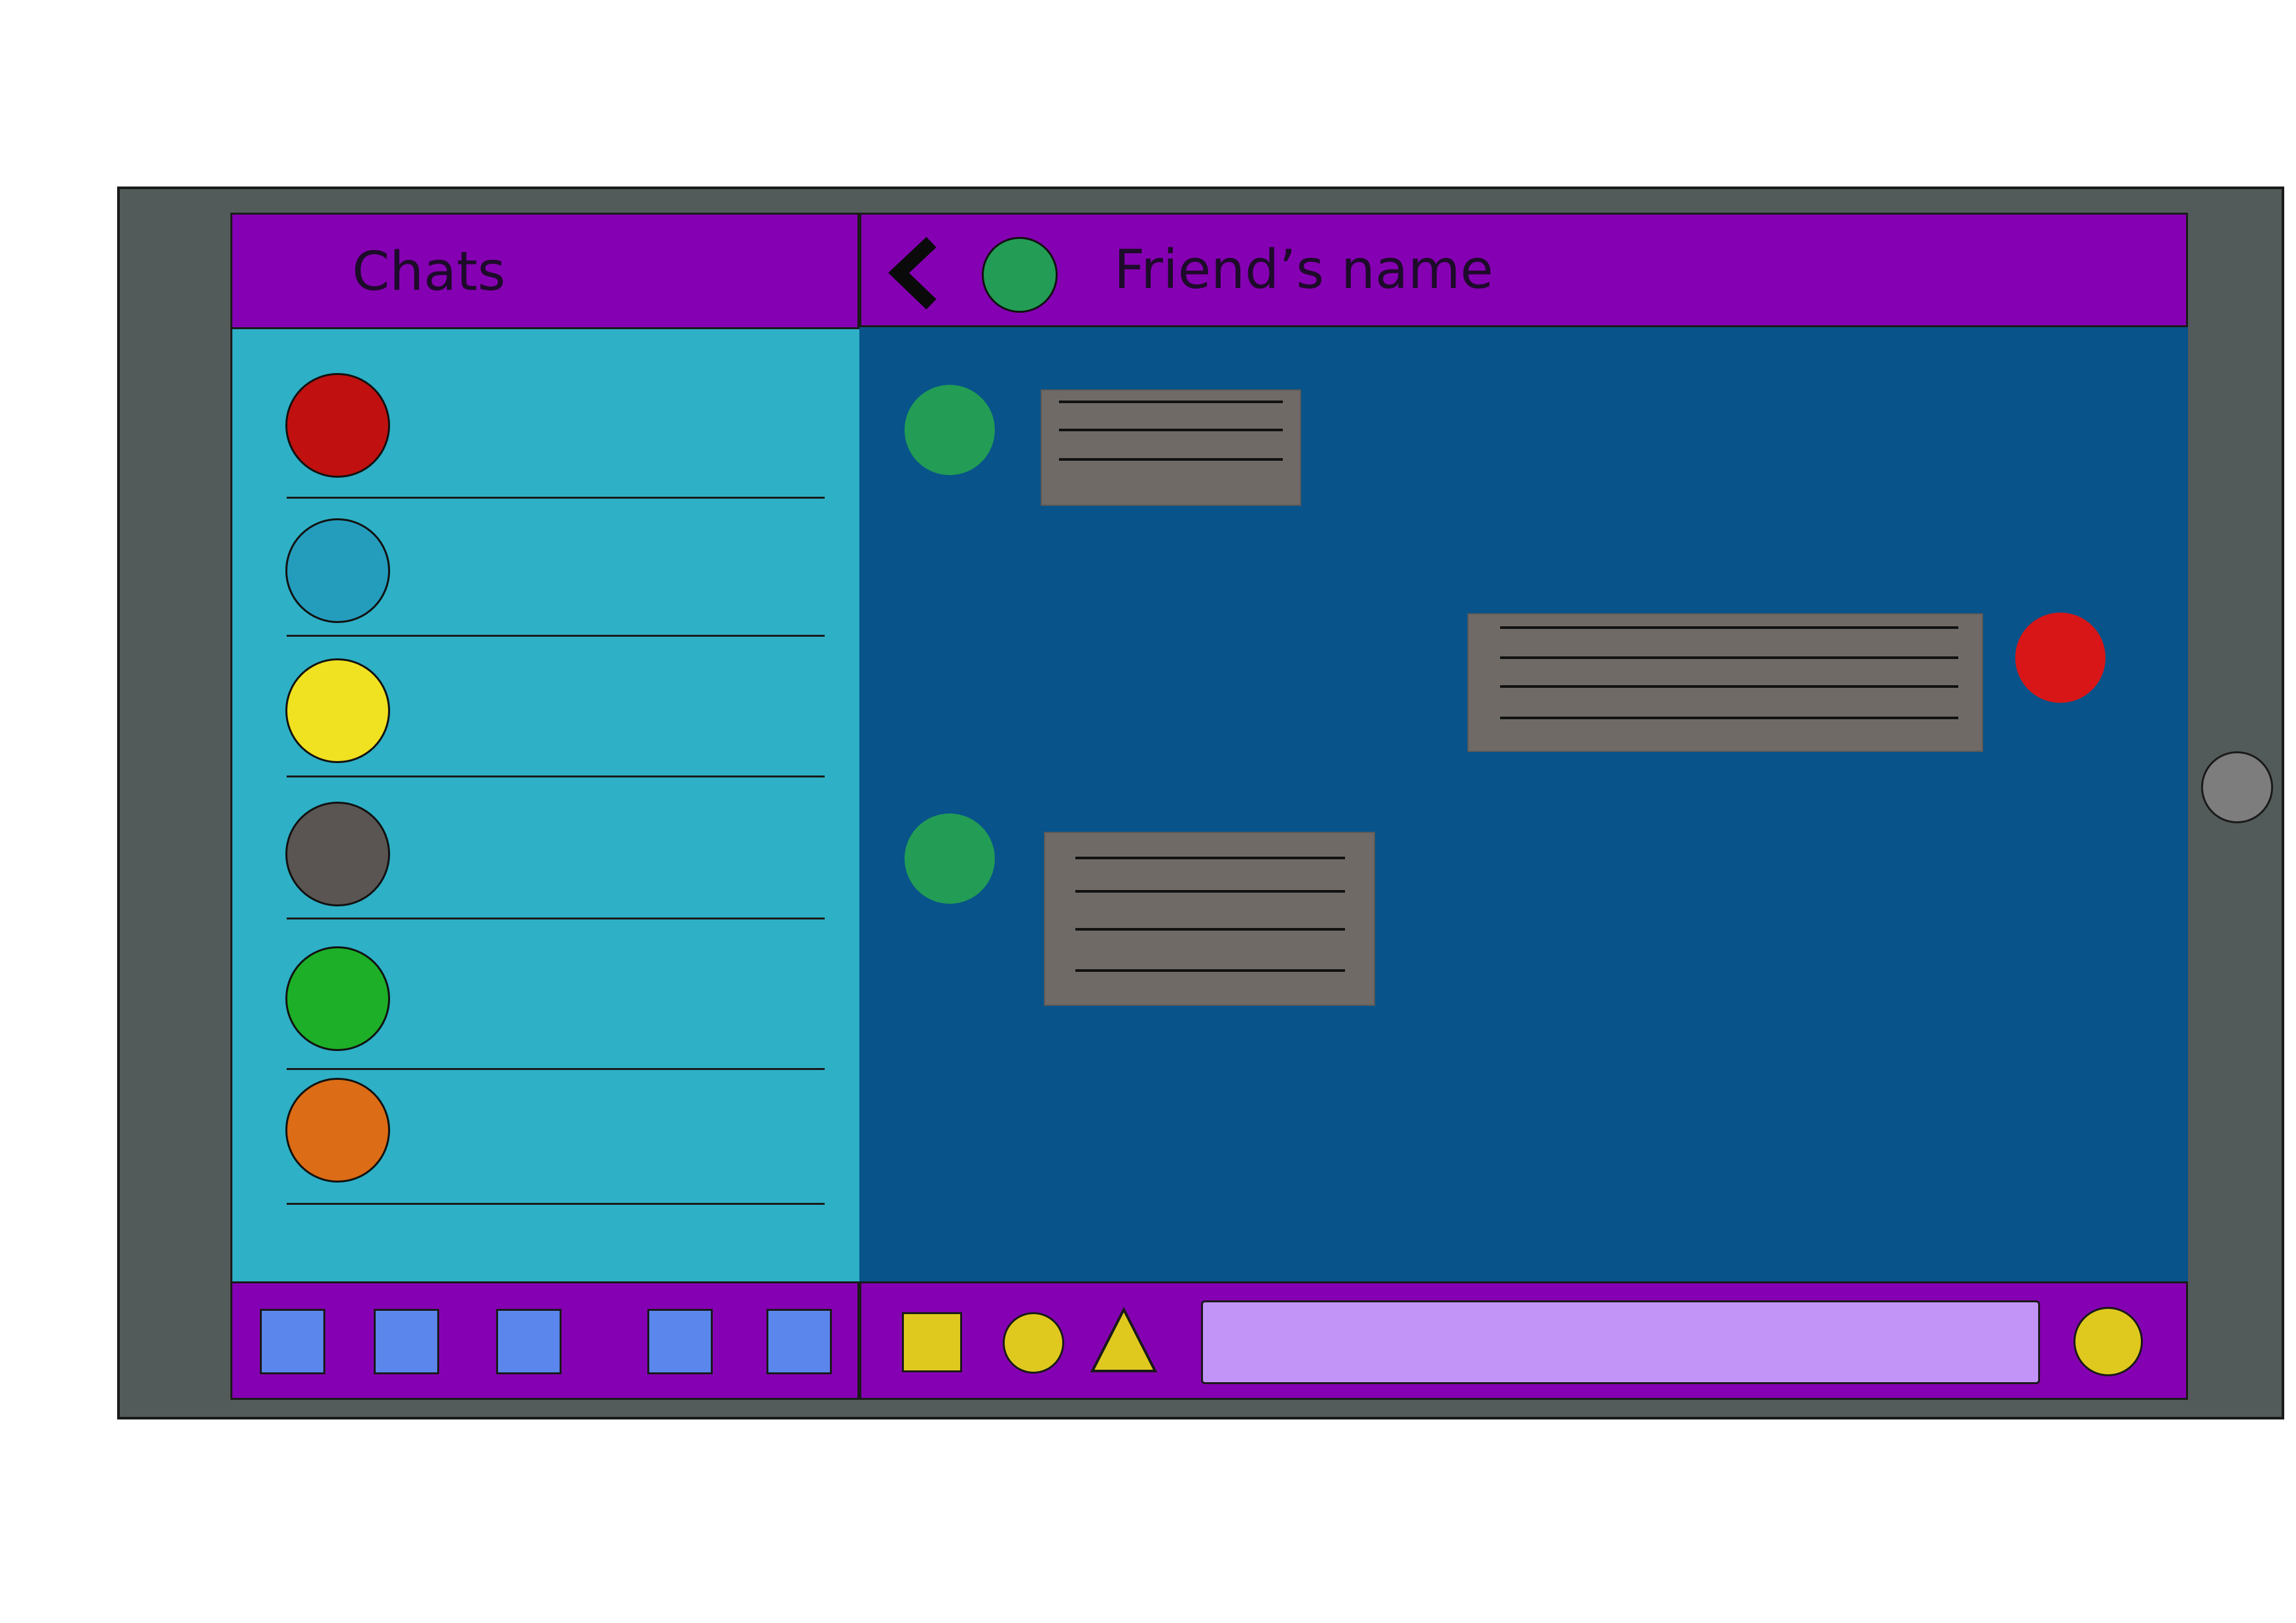 This screenshot has height=1623, width=2296. Describe the element at coordinates (429, 272) in the screenshot. I see `chats-title: Chats` at that location.